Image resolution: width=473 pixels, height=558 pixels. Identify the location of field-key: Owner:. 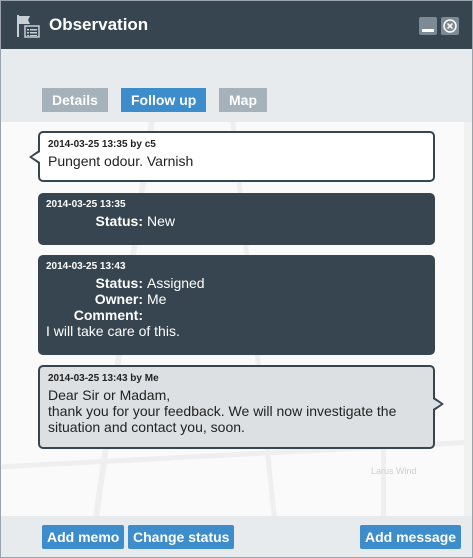
(118, 299).